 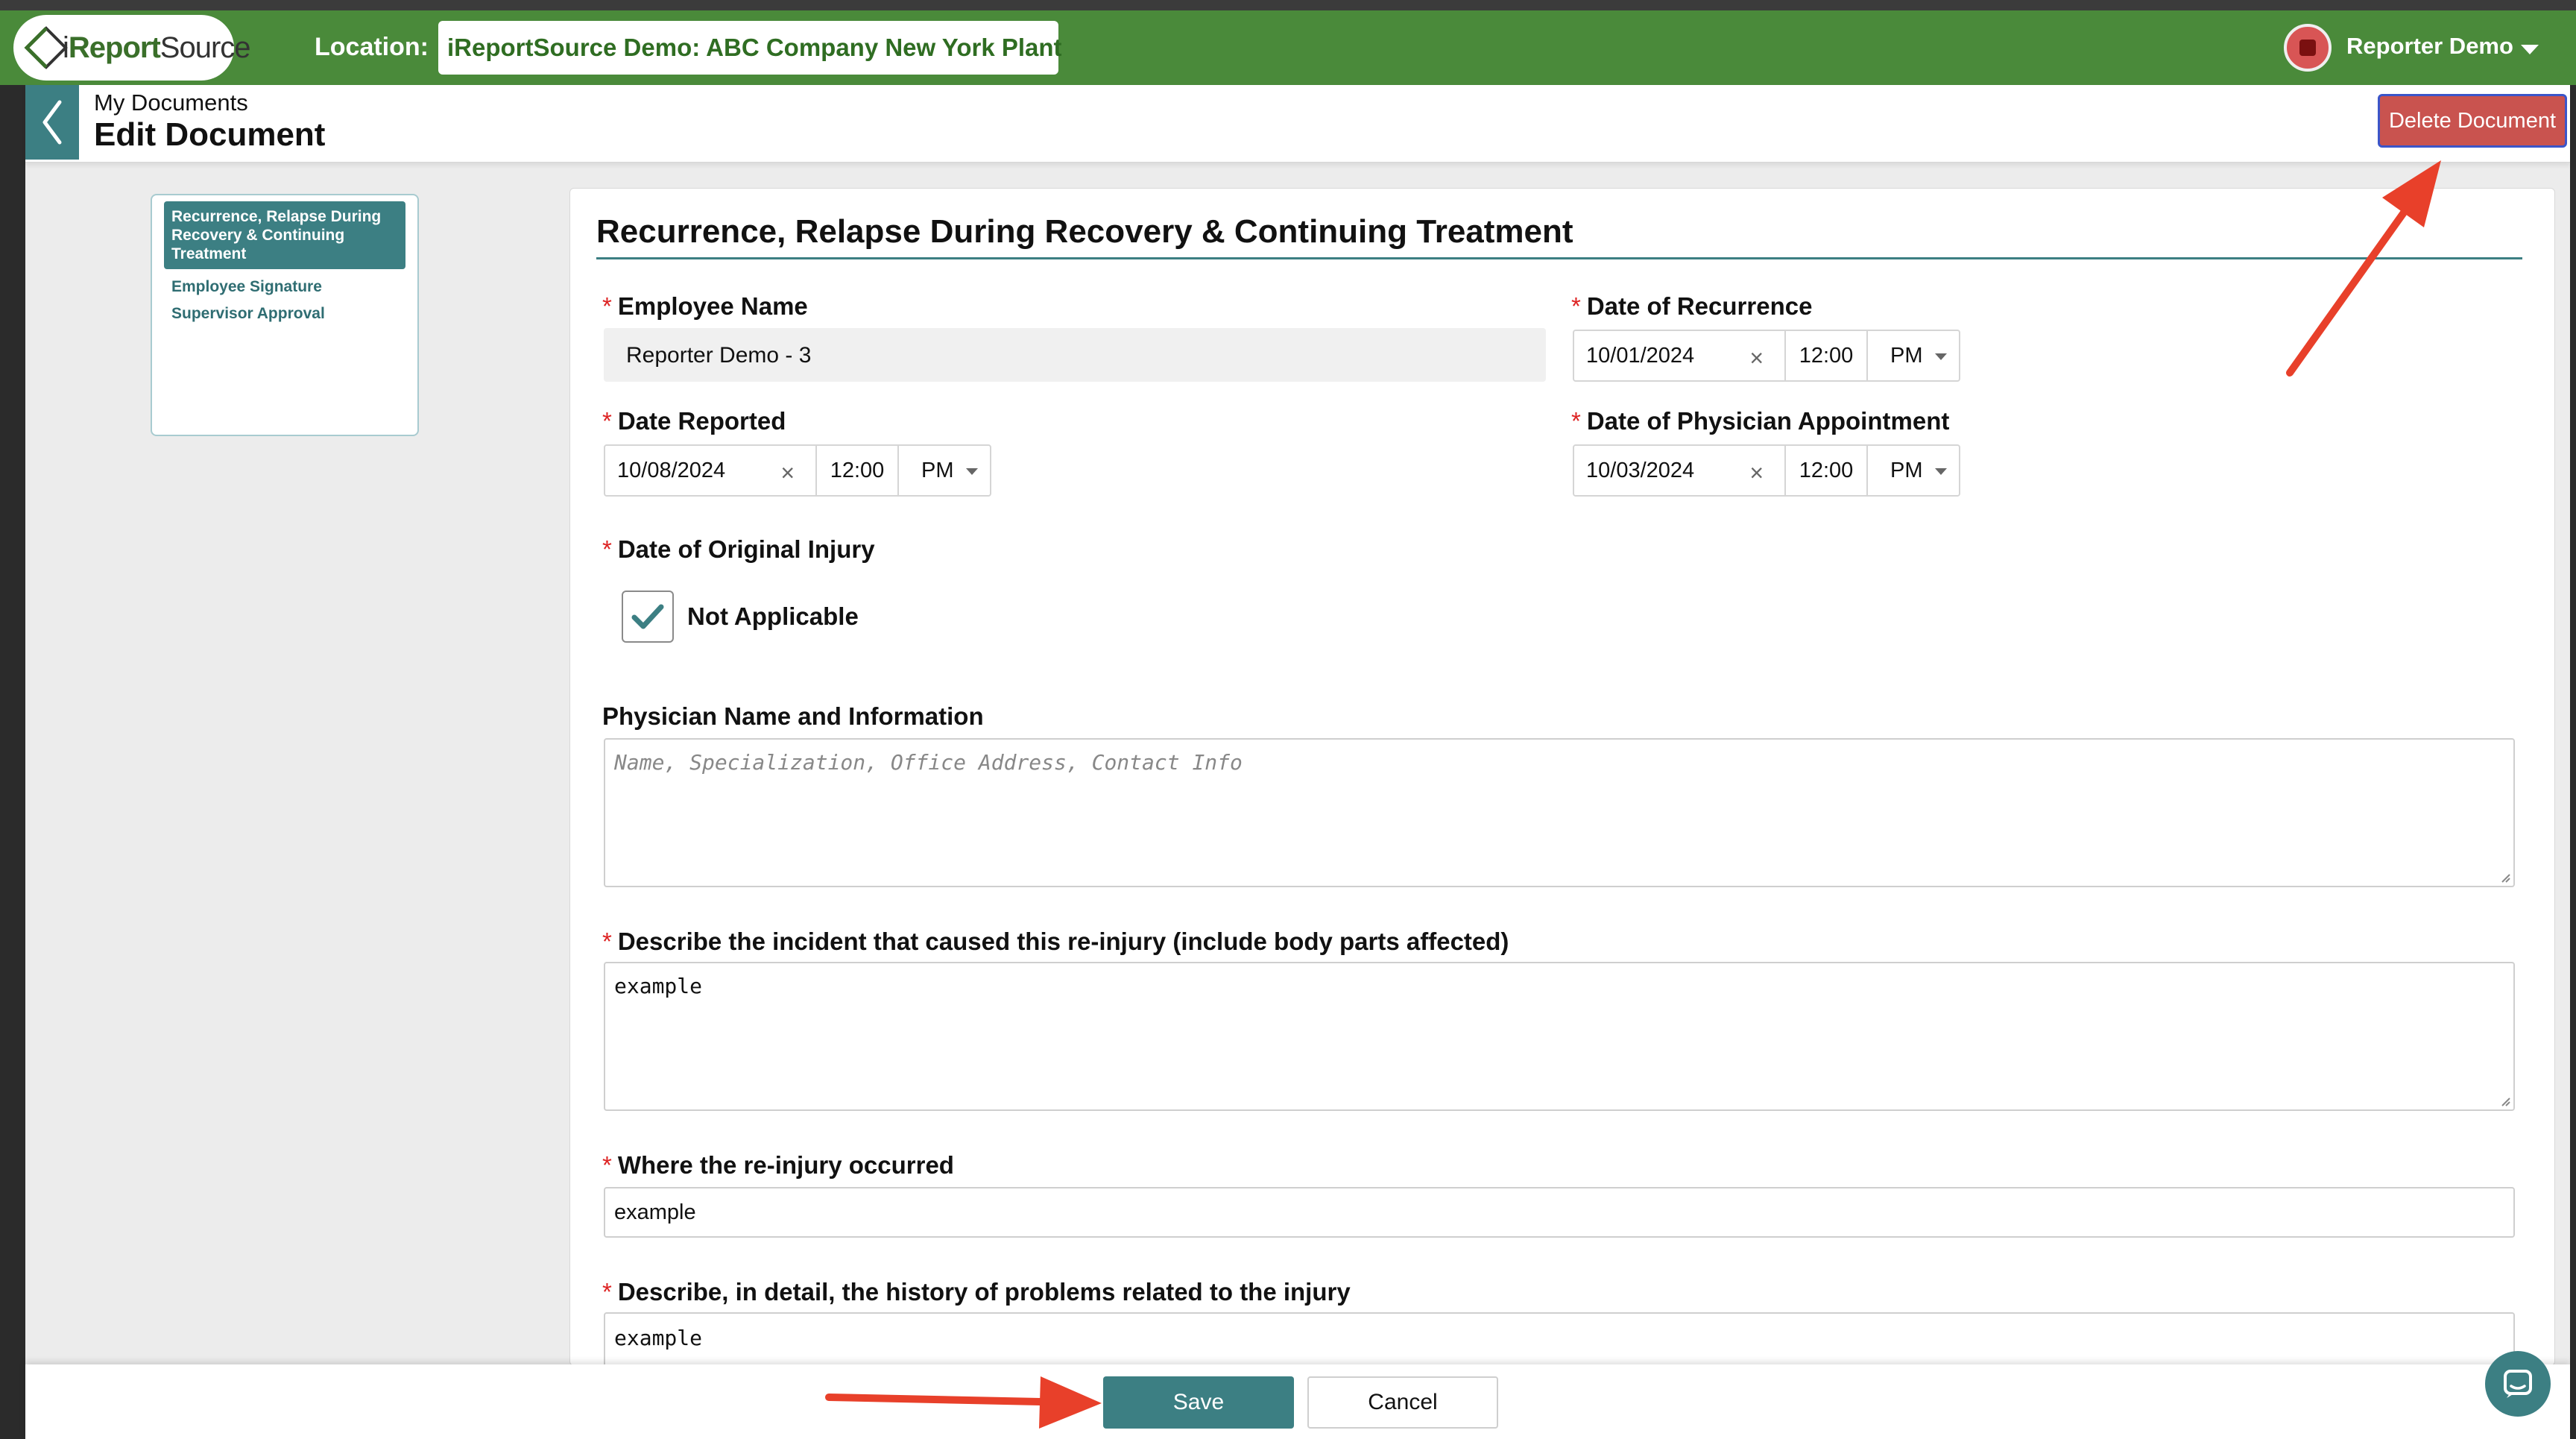 I want to click on window-right-edge, so click(x=2573, y=724).